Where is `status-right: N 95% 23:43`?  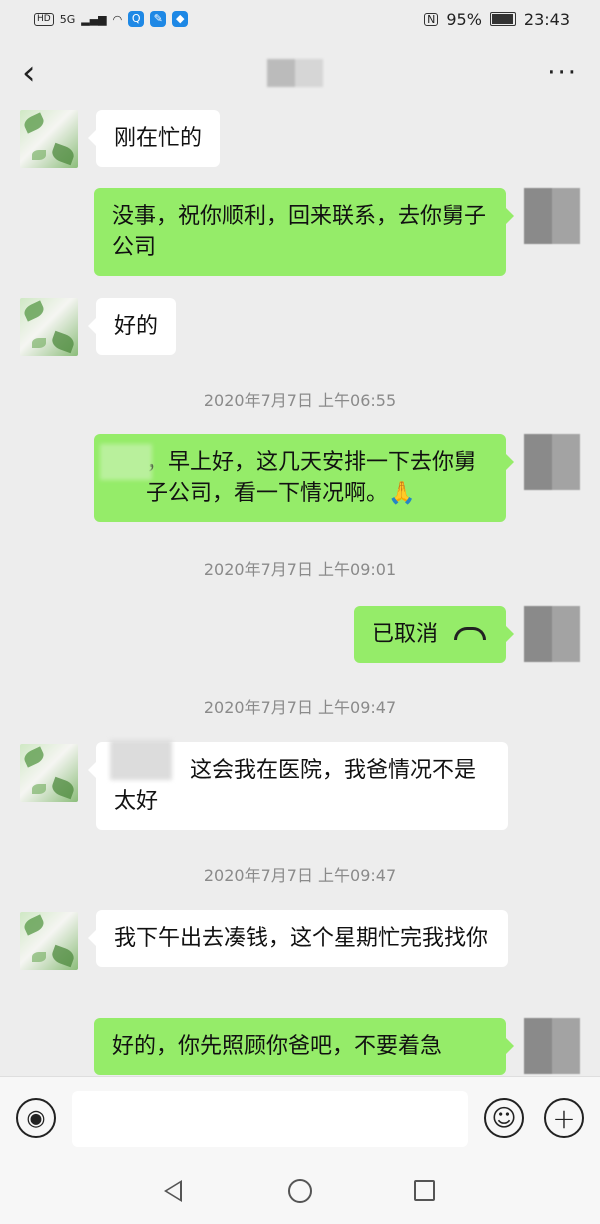
status-right: N 95% 23:43 is located at coordinates (497, 19).